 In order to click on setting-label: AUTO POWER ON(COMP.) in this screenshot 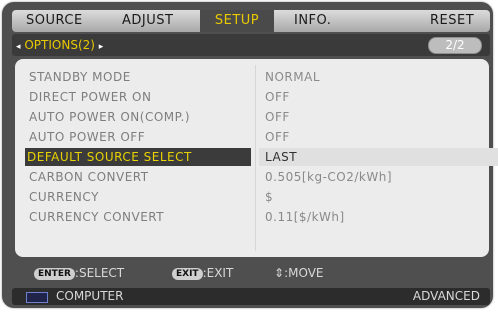, I will do `click(110, 117)`.